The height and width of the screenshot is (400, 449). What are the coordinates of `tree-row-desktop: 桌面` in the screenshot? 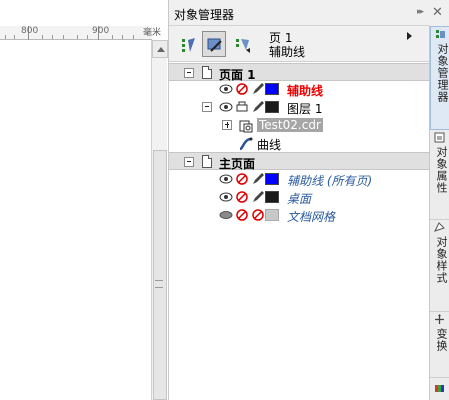 It's located at (299, 197).